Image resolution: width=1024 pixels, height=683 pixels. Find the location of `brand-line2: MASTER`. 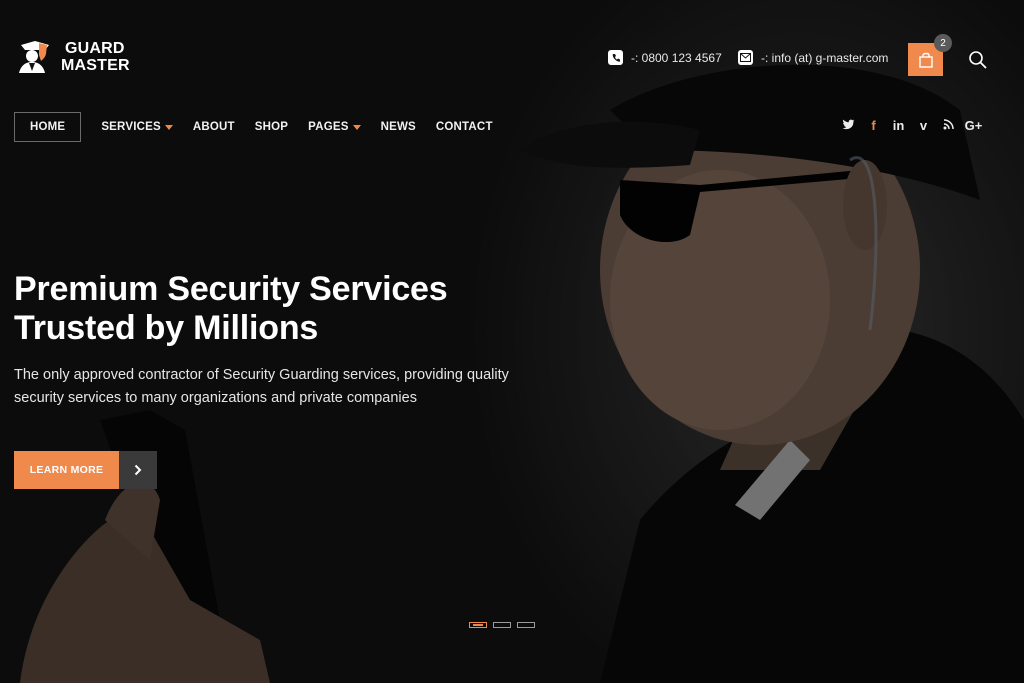

brand-line2: MASTER is located at coordinates (95, 65).